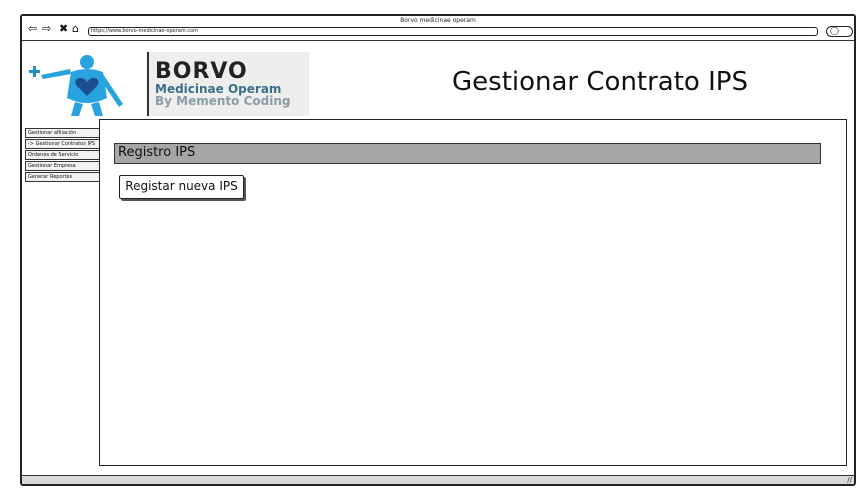 The image size is (867, 494). I want to click on app-logo: BORVO Medicinae Operam By Memento Coding, so click(168, 84).